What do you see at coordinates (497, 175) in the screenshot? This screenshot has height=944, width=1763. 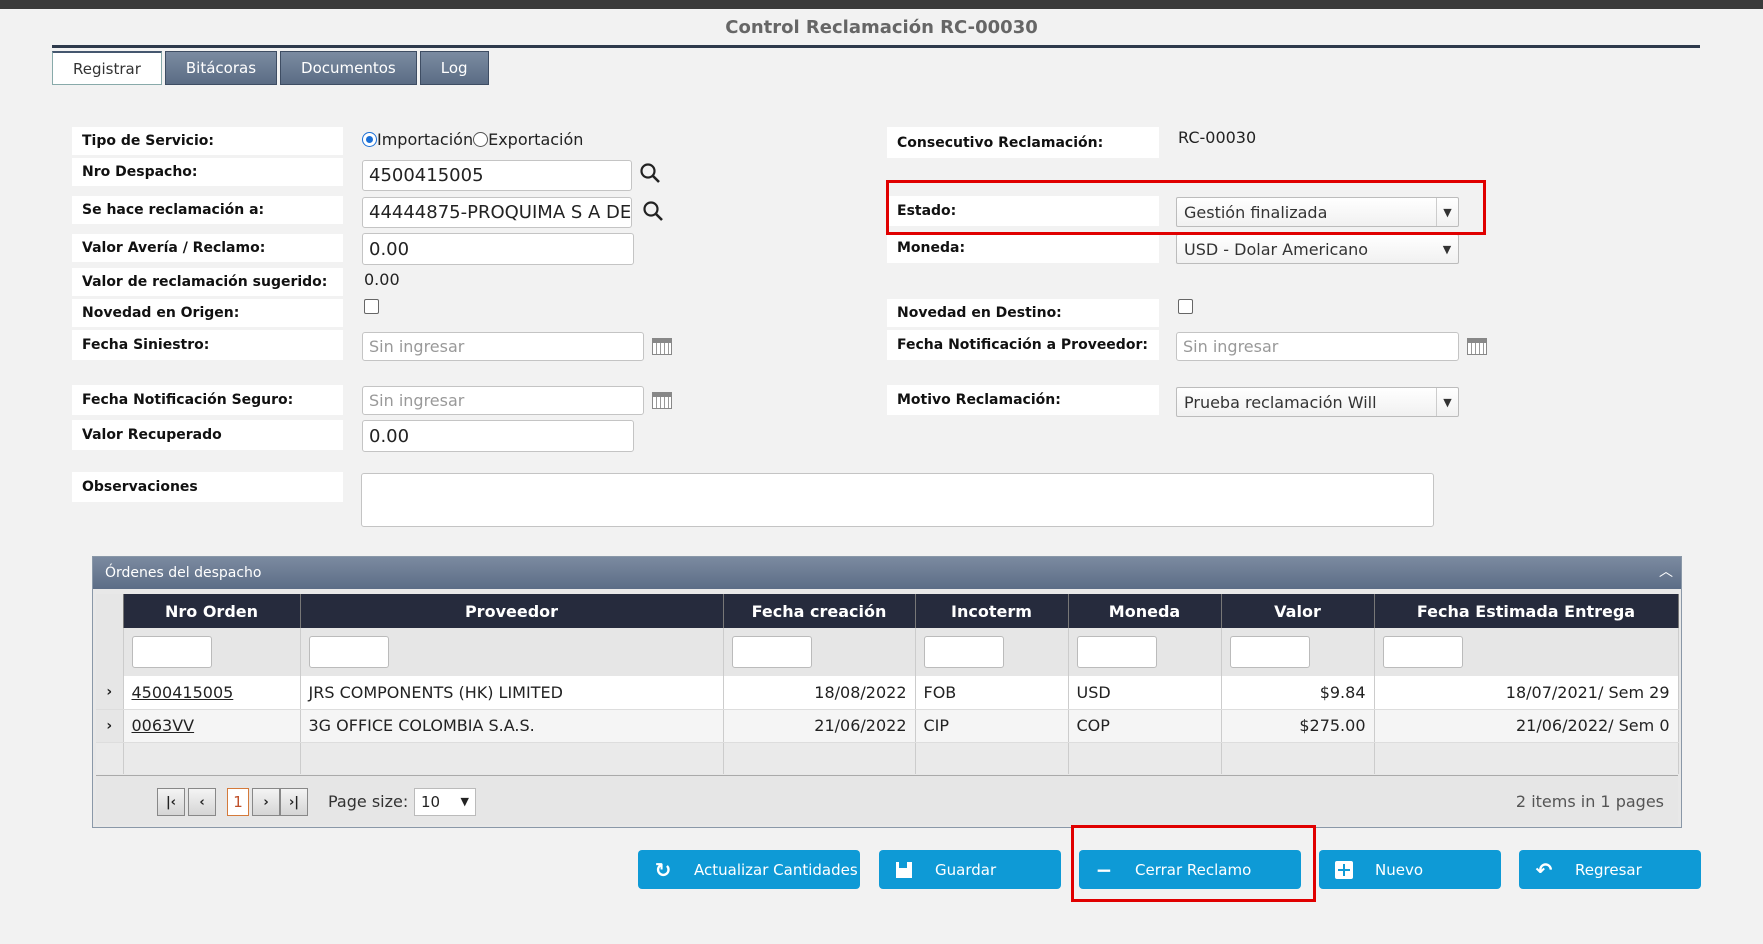 I see `nro-despacho-input: 4500415005` at bounding box center [497, 175].